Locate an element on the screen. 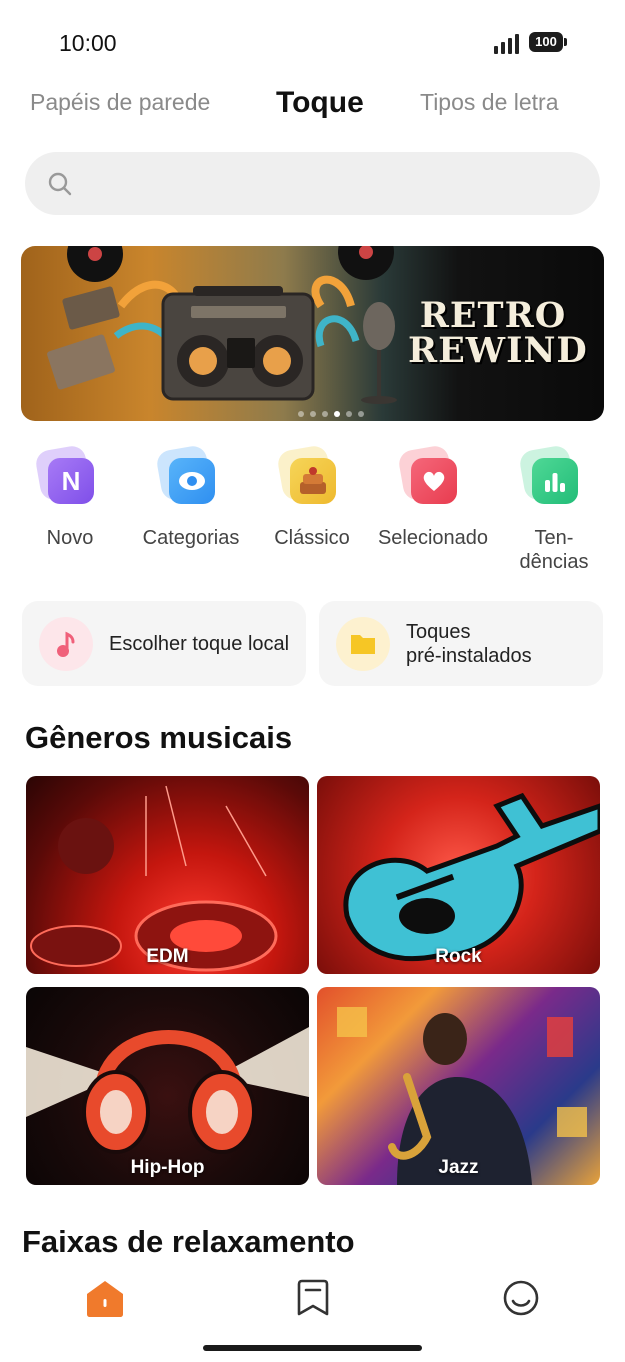 This screenshot has width=625, height=1362. home-indicator is located at coordinates (312, 1348).